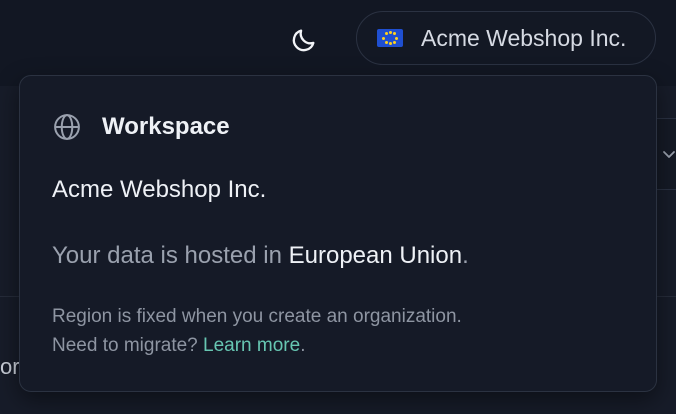 The image size is (676, 414). What do you see at coordinates (303, 345) in the screenshot?
I see `migrate-suffix: .` at bounding box center [303, 345].